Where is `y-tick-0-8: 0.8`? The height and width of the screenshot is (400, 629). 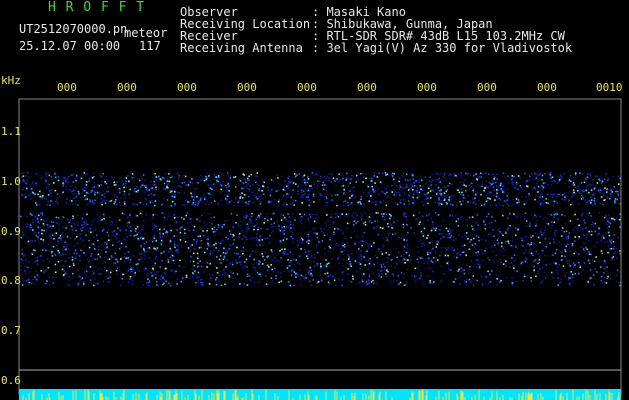 y-tick-0-8: 0.8 is located at coordinates (11, 280).